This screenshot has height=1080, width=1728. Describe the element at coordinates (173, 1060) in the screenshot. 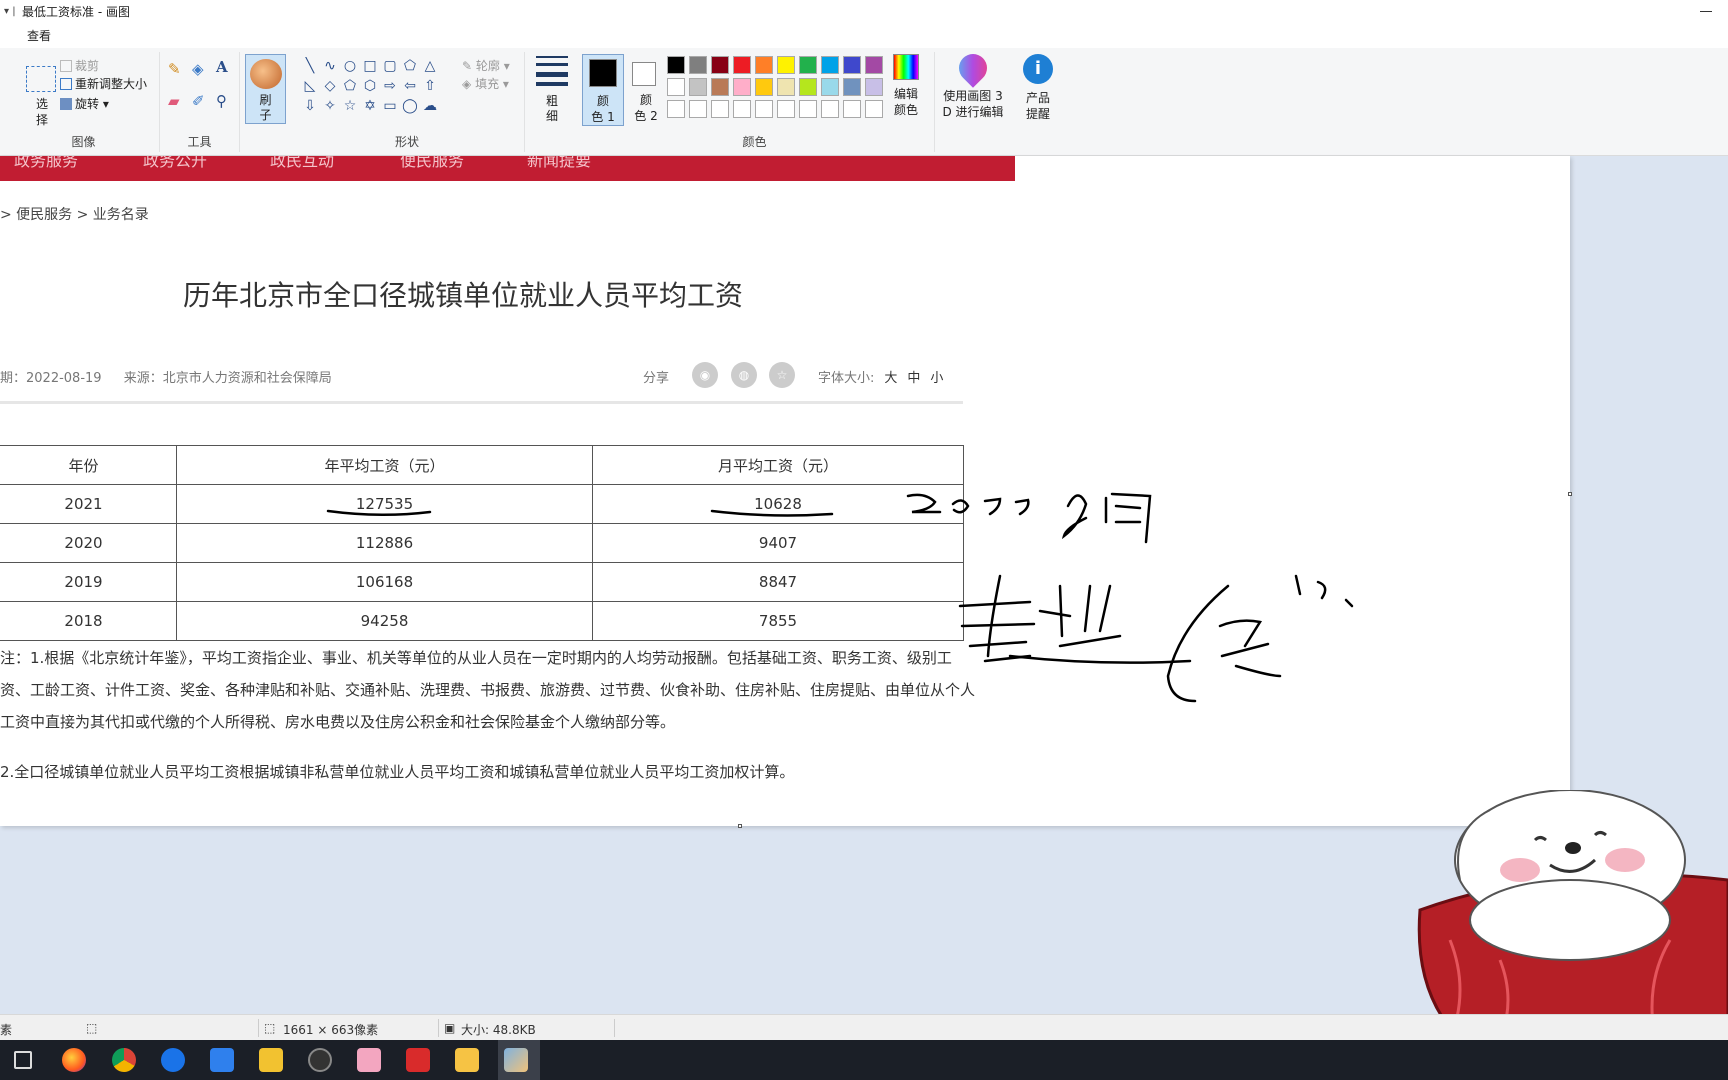

I see `browser-icon` at that location.